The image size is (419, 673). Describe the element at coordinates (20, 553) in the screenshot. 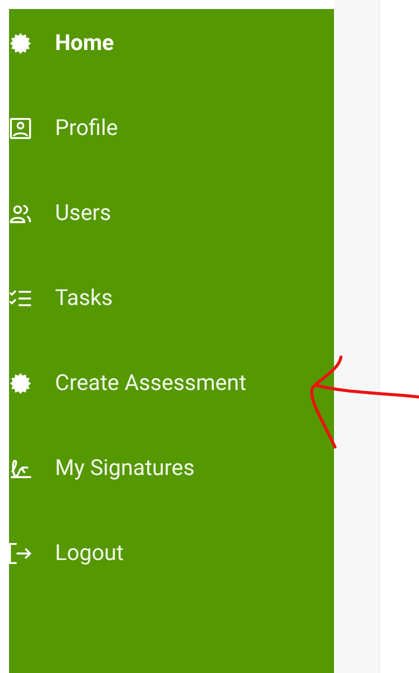

I see `logout-icon` at that location.